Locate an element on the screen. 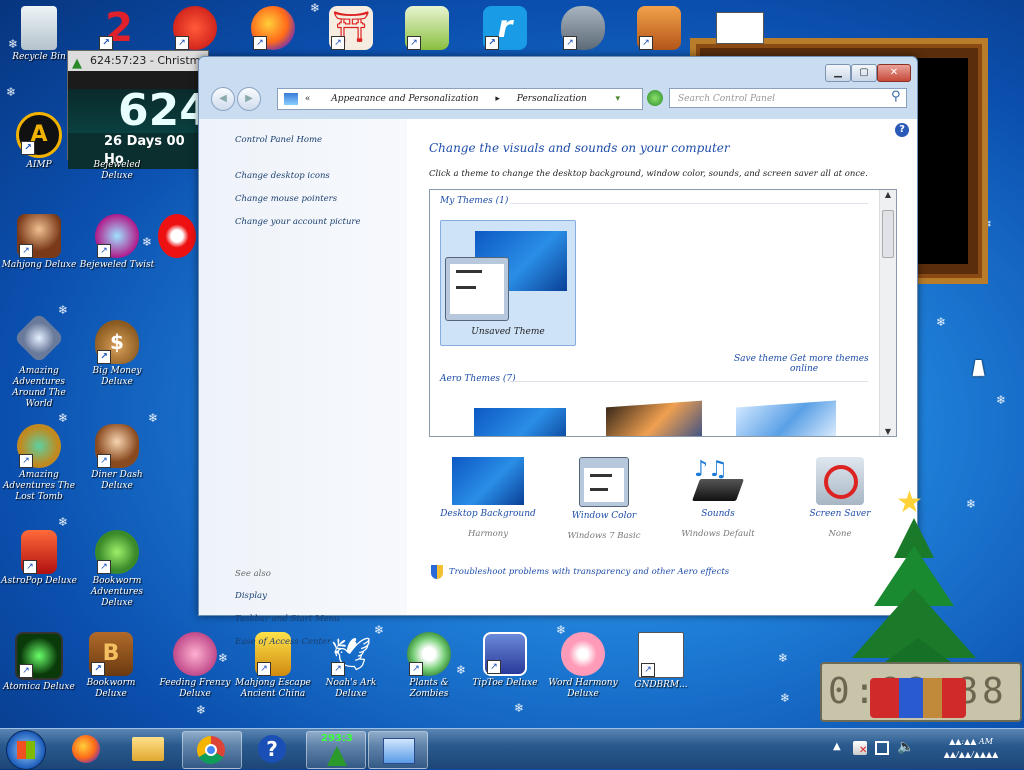 The width and height of the screenshot is (1024, 770). desktop-icon-shark: ↗ is located at coordinates (583, 28).